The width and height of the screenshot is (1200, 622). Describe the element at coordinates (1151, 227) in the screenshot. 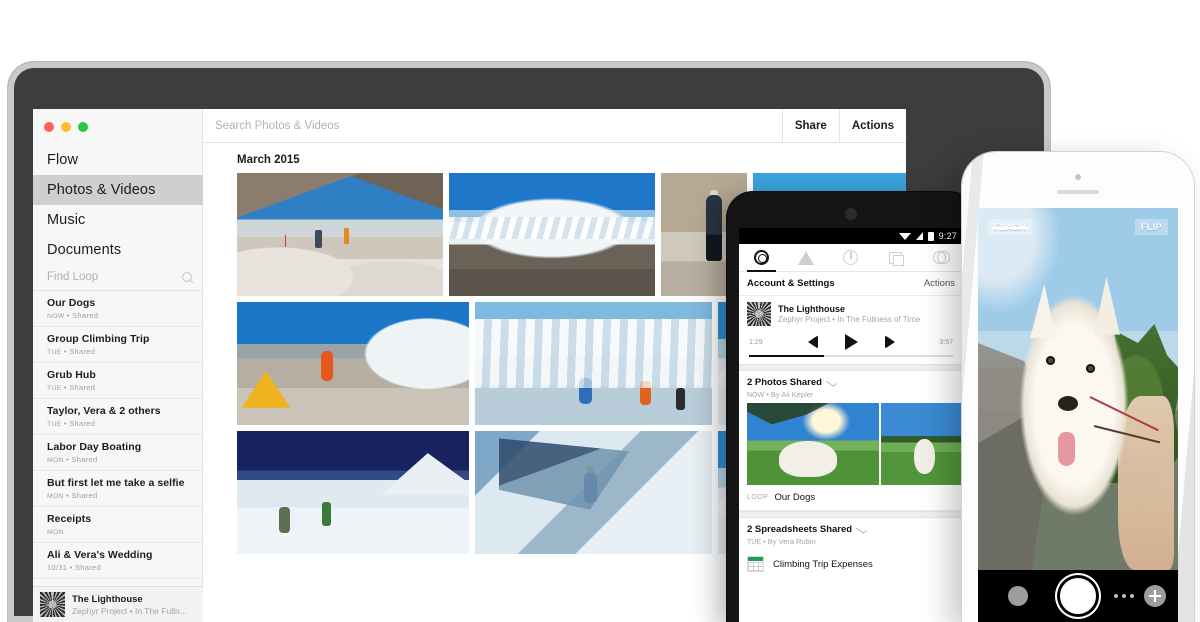

I see `flip-camera-button: FLIP` at that location.